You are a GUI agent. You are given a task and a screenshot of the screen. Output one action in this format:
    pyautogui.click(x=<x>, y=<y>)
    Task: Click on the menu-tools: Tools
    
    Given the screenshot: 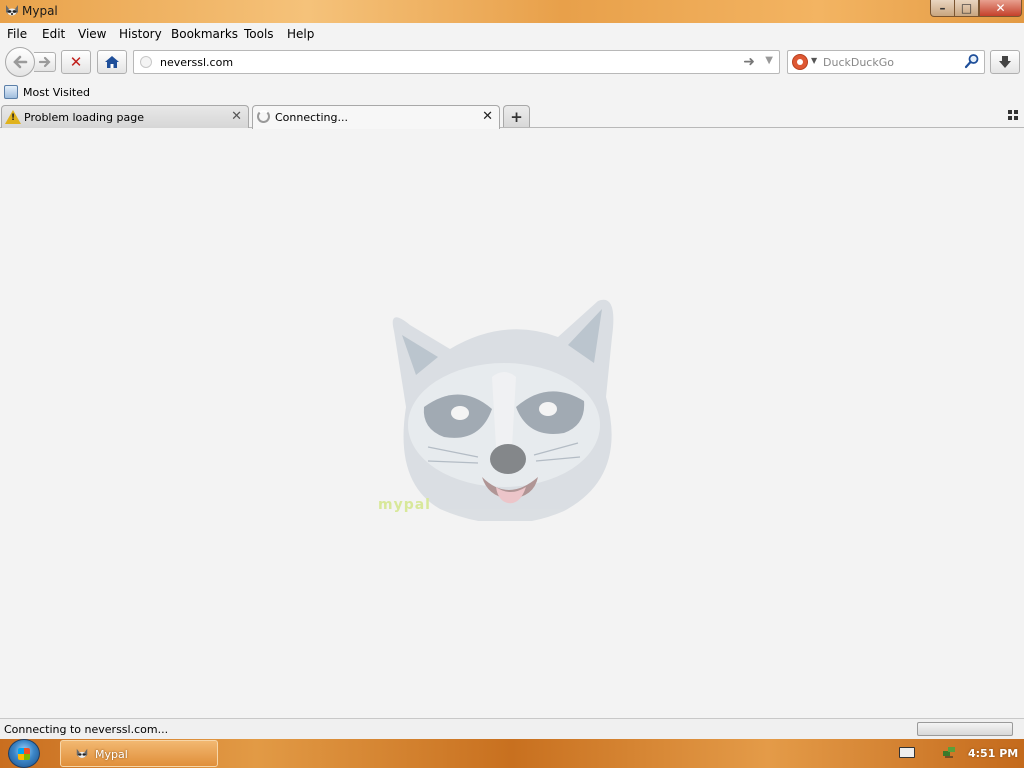 What is the action you would take?
    pyautogui.click(x=259, y=34)
    